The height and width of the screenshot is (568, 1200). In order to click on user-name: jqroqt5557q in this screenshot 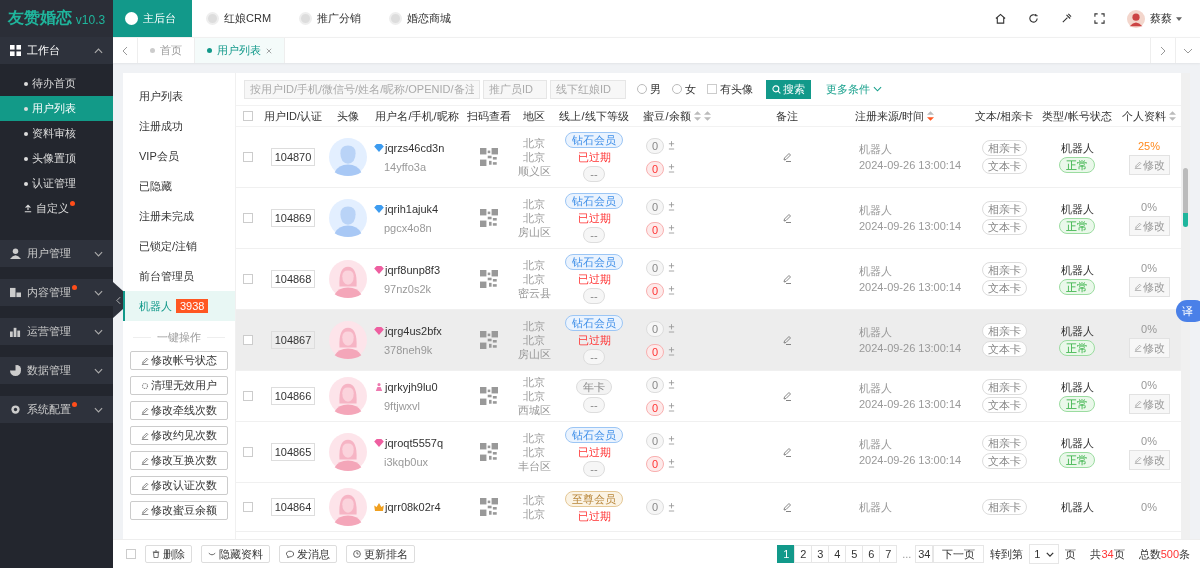, I will do `click(414, 442)`.